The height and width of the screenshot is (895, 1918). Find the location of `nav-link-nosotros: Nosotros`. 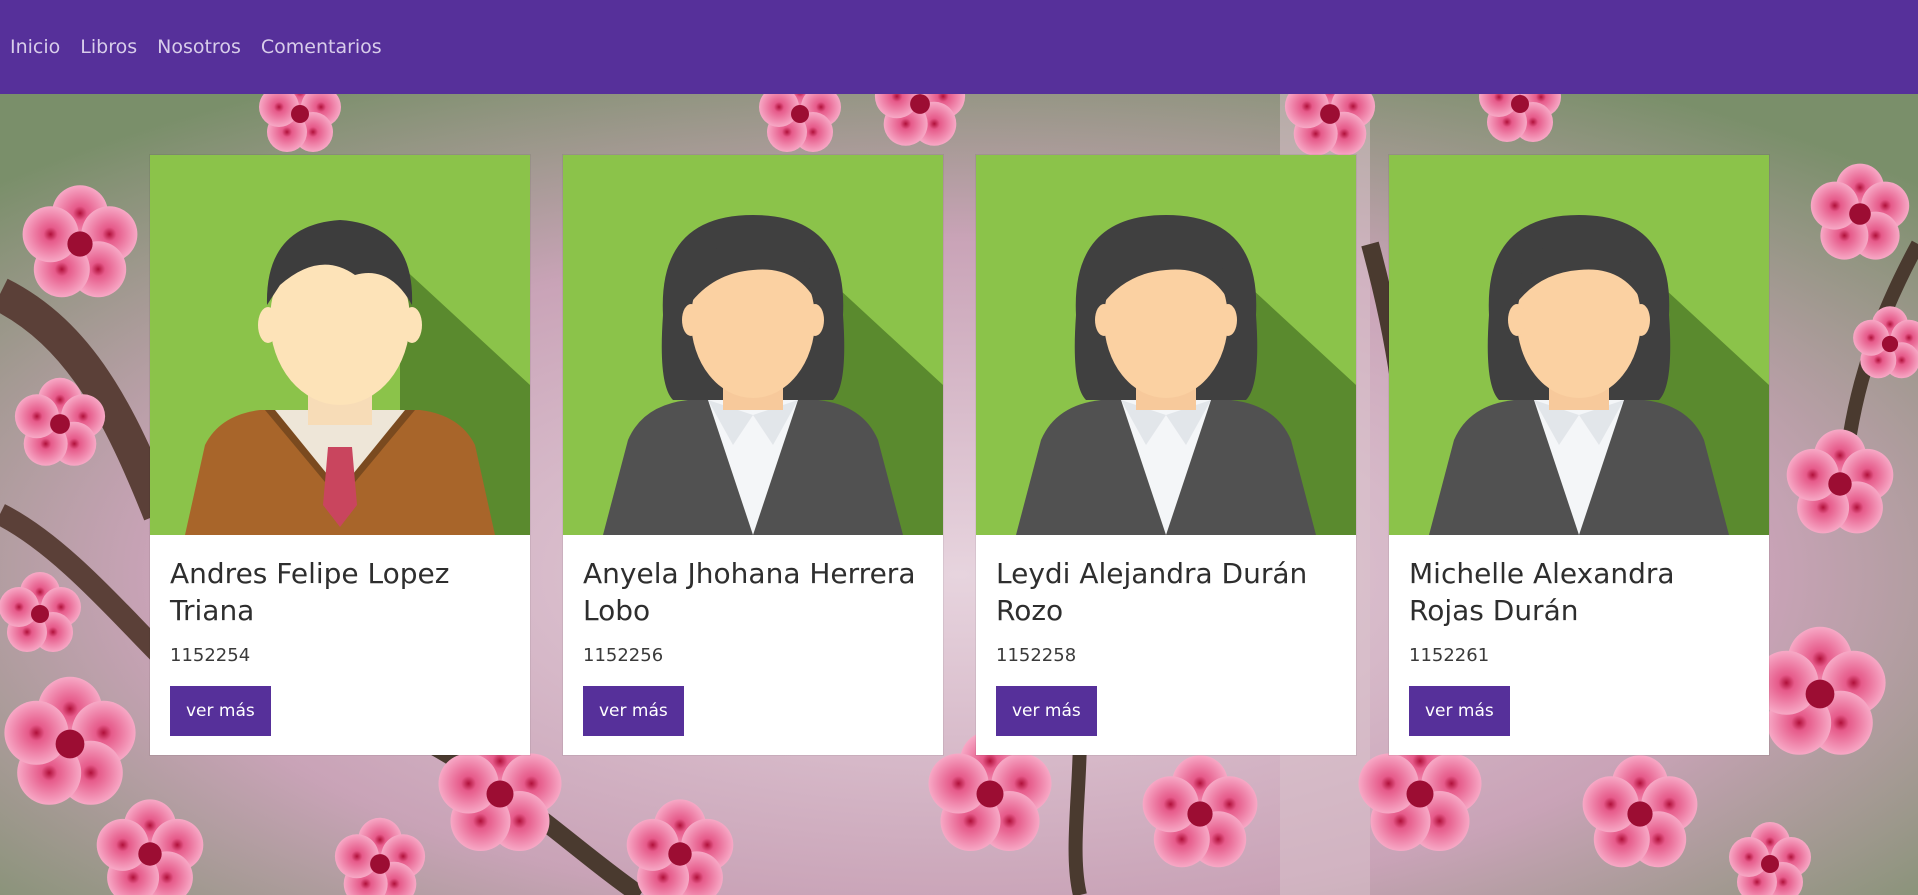

nav-link-nosotros: Nosotros is located at coordinates (199, 47).